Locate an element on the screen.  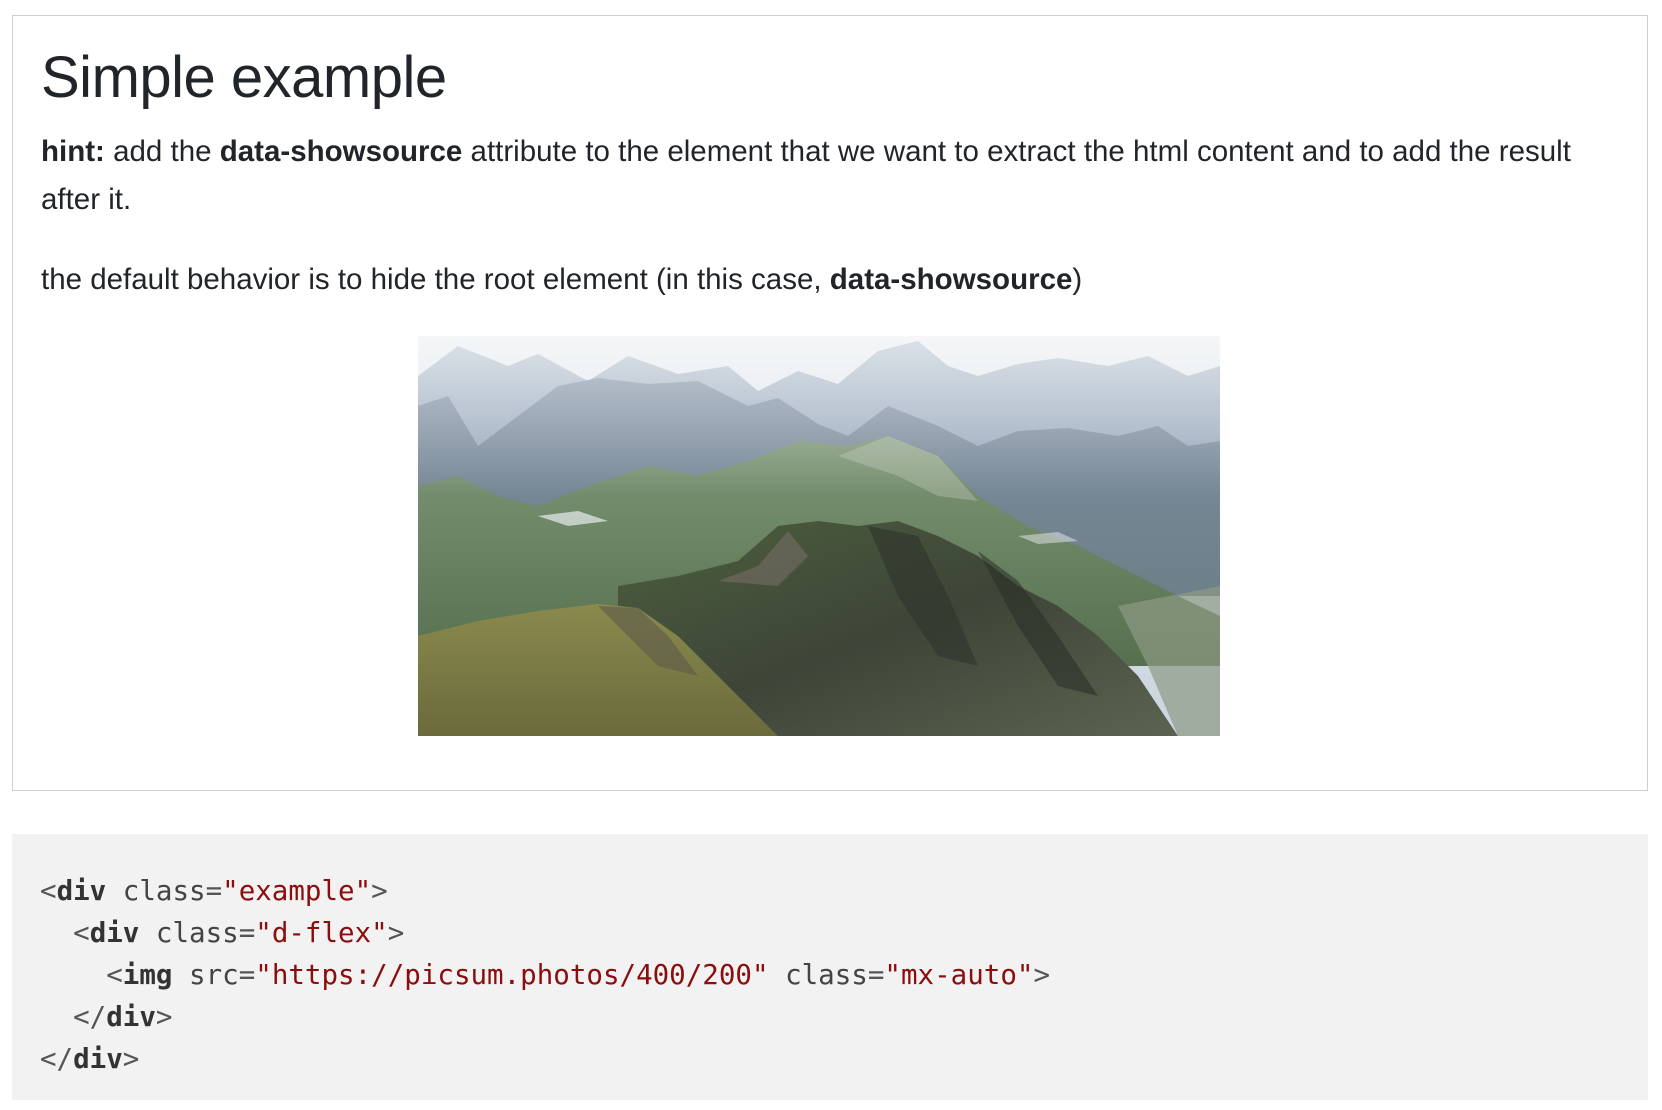
code-line: <div class="d-flex"> is located at coordinates (222, 933).